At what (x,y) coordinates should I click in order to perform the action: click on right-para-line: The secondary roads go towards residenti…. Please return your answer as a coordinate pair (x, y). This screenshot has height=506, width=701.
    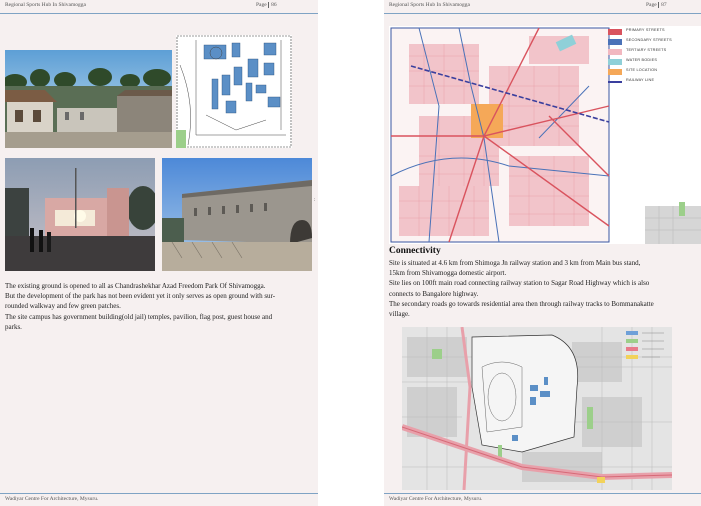
    Looking at the image, I should click on (521, 303).